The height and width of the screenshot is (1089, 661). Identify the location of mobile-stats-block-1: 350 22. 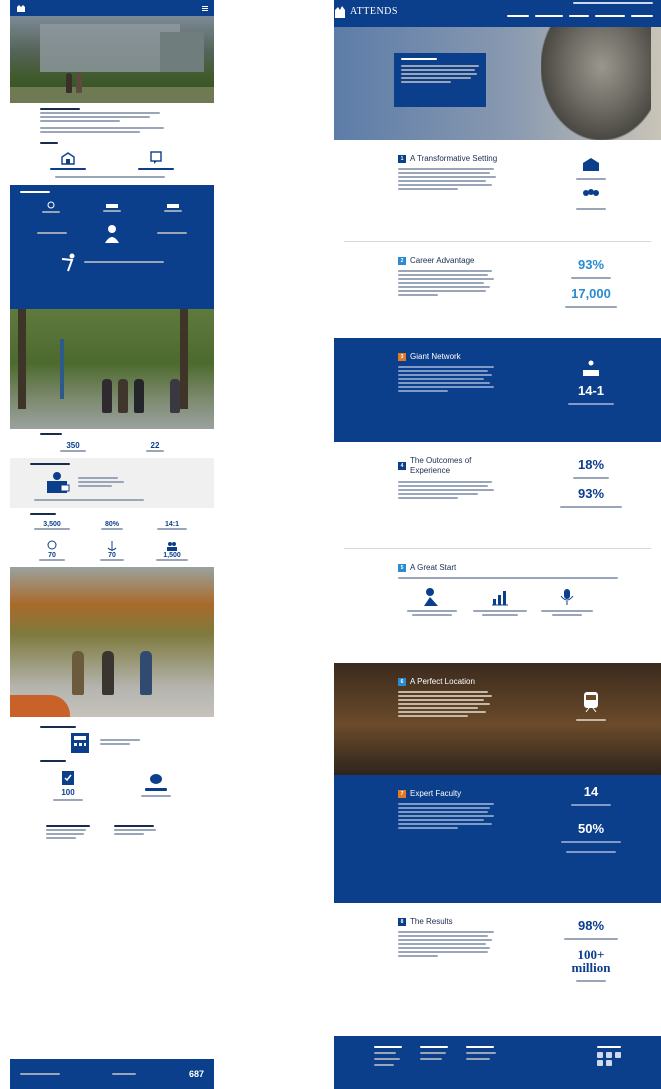
(112, 443).